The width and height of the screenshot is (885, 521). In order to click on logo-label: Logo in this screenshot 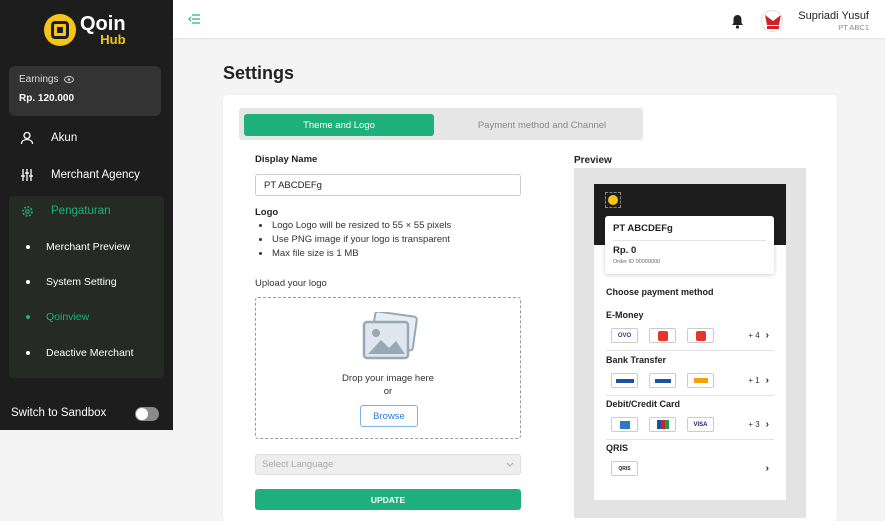, I will do `click(267, 212)`.